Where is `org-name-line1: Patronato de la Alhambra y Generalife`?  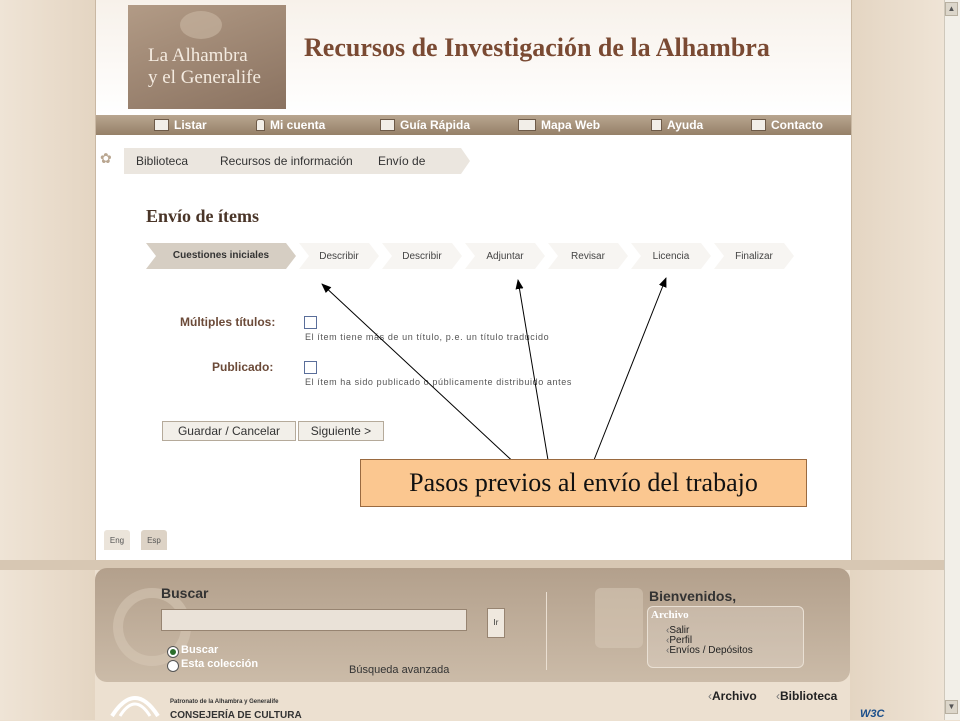
org-name-line1: Patronato de la Alhambra y Generalife is located at coordinates (224, 702).